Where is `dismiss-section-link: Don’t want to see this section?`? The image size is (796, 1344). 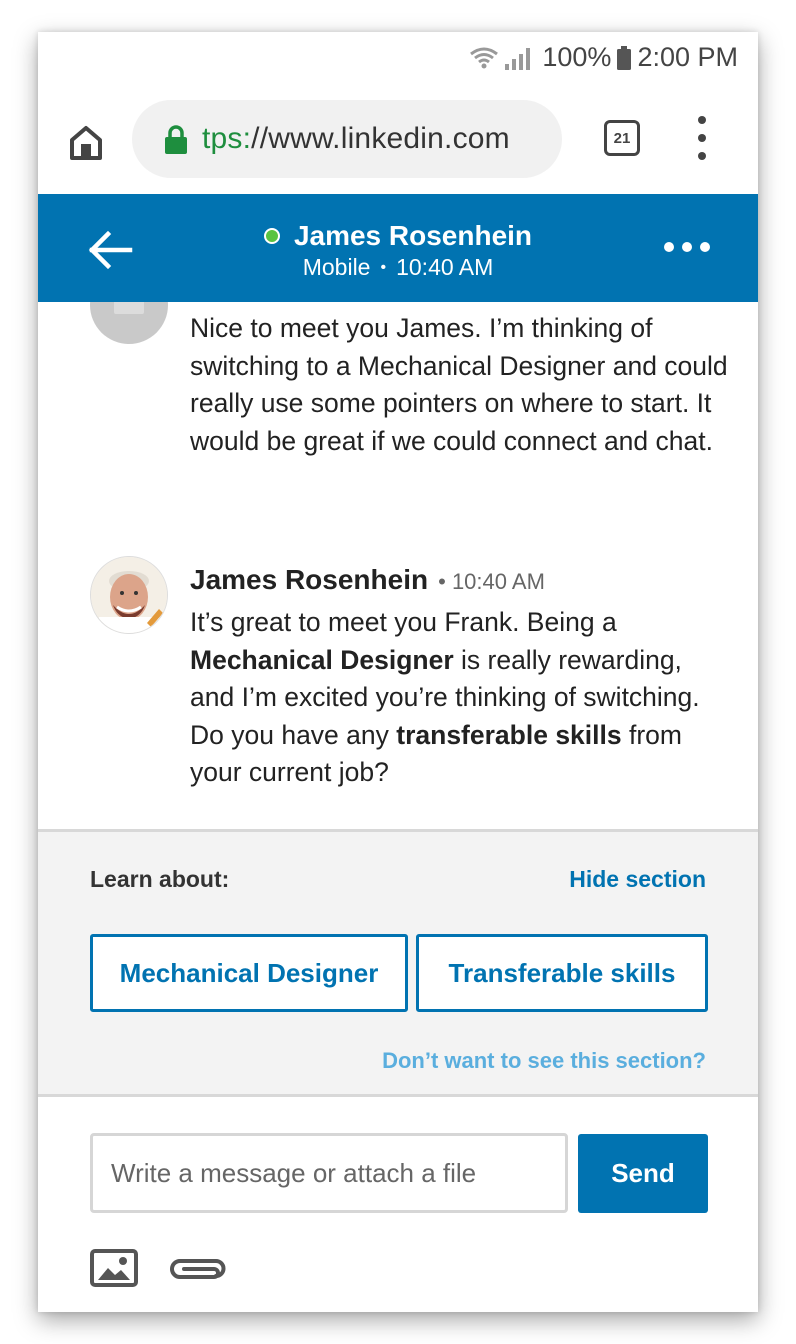
dismiss-section-link: Don’t want to see this section? is located at coordinates (544, 1061).